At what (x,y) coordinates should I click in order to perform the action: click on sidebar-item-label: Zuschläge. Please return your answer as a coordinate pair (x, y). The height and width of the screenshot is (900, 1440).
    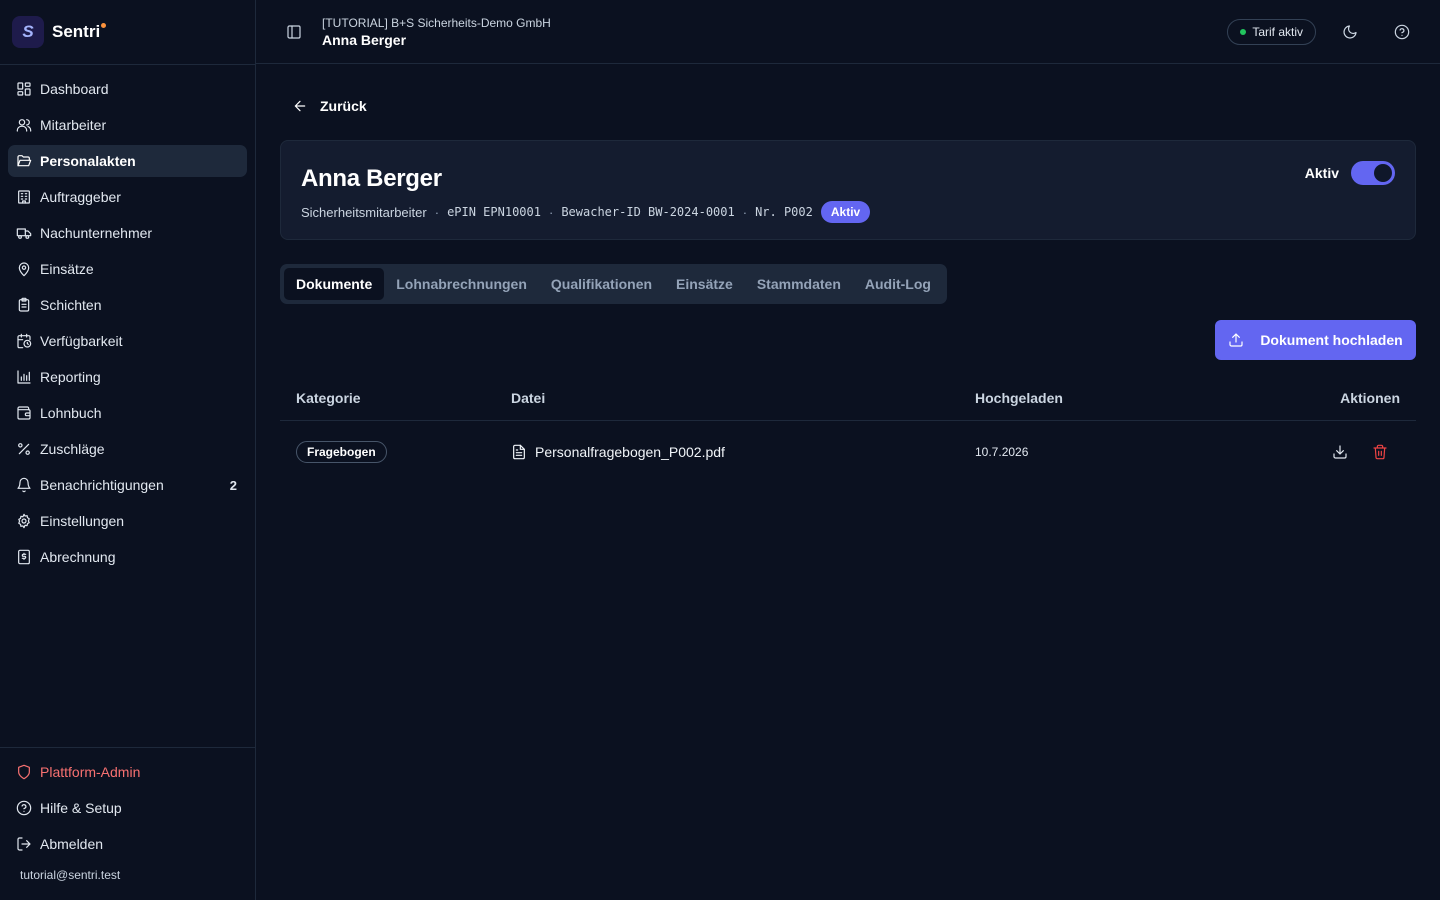
    Looking at the image, I should click on (72, 449).